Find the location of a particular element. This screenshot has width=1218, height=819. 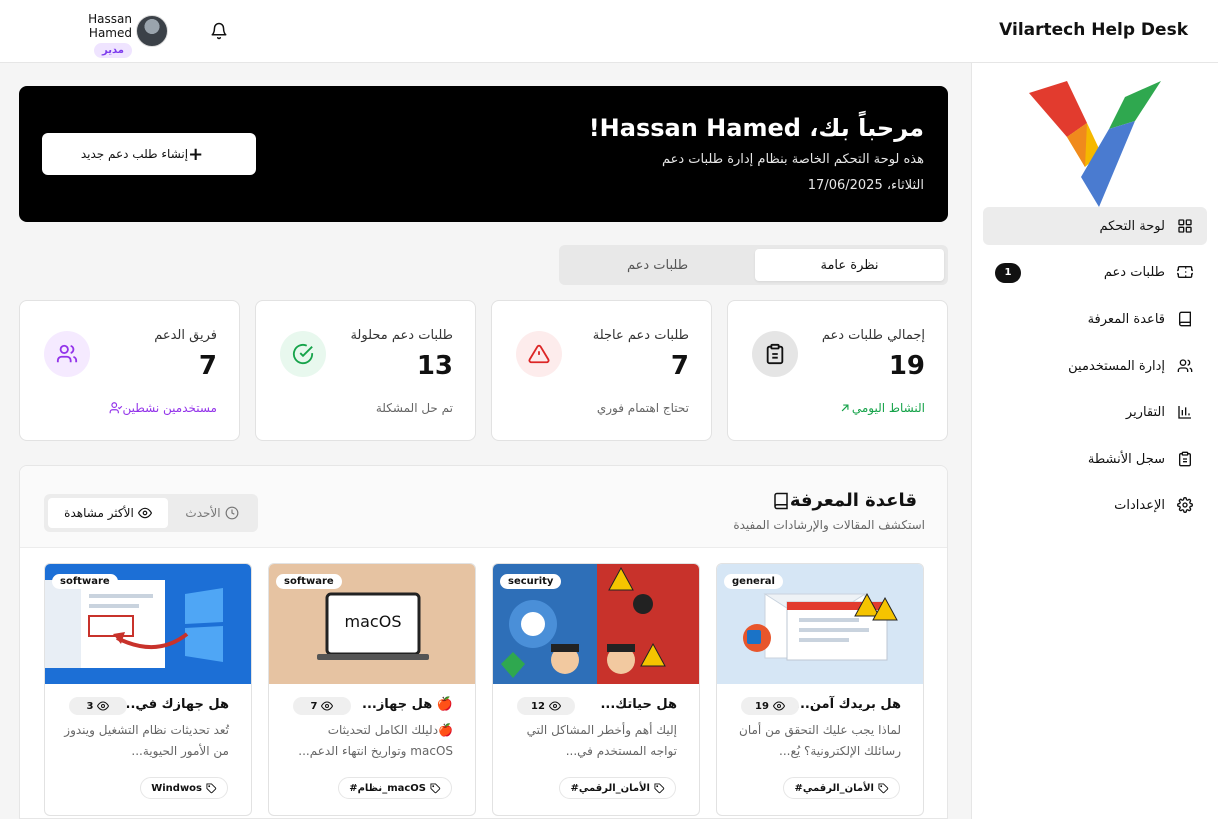

clock-icon is located at coordinates (232, 513).